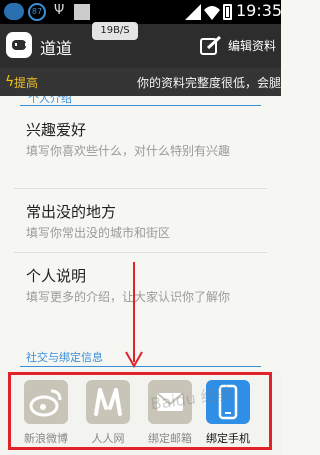 The image size is (320, 455). Describe the element at coordinates (26, 83) in the screenshot. I see `notice-highlight-text: 提高` at that location.